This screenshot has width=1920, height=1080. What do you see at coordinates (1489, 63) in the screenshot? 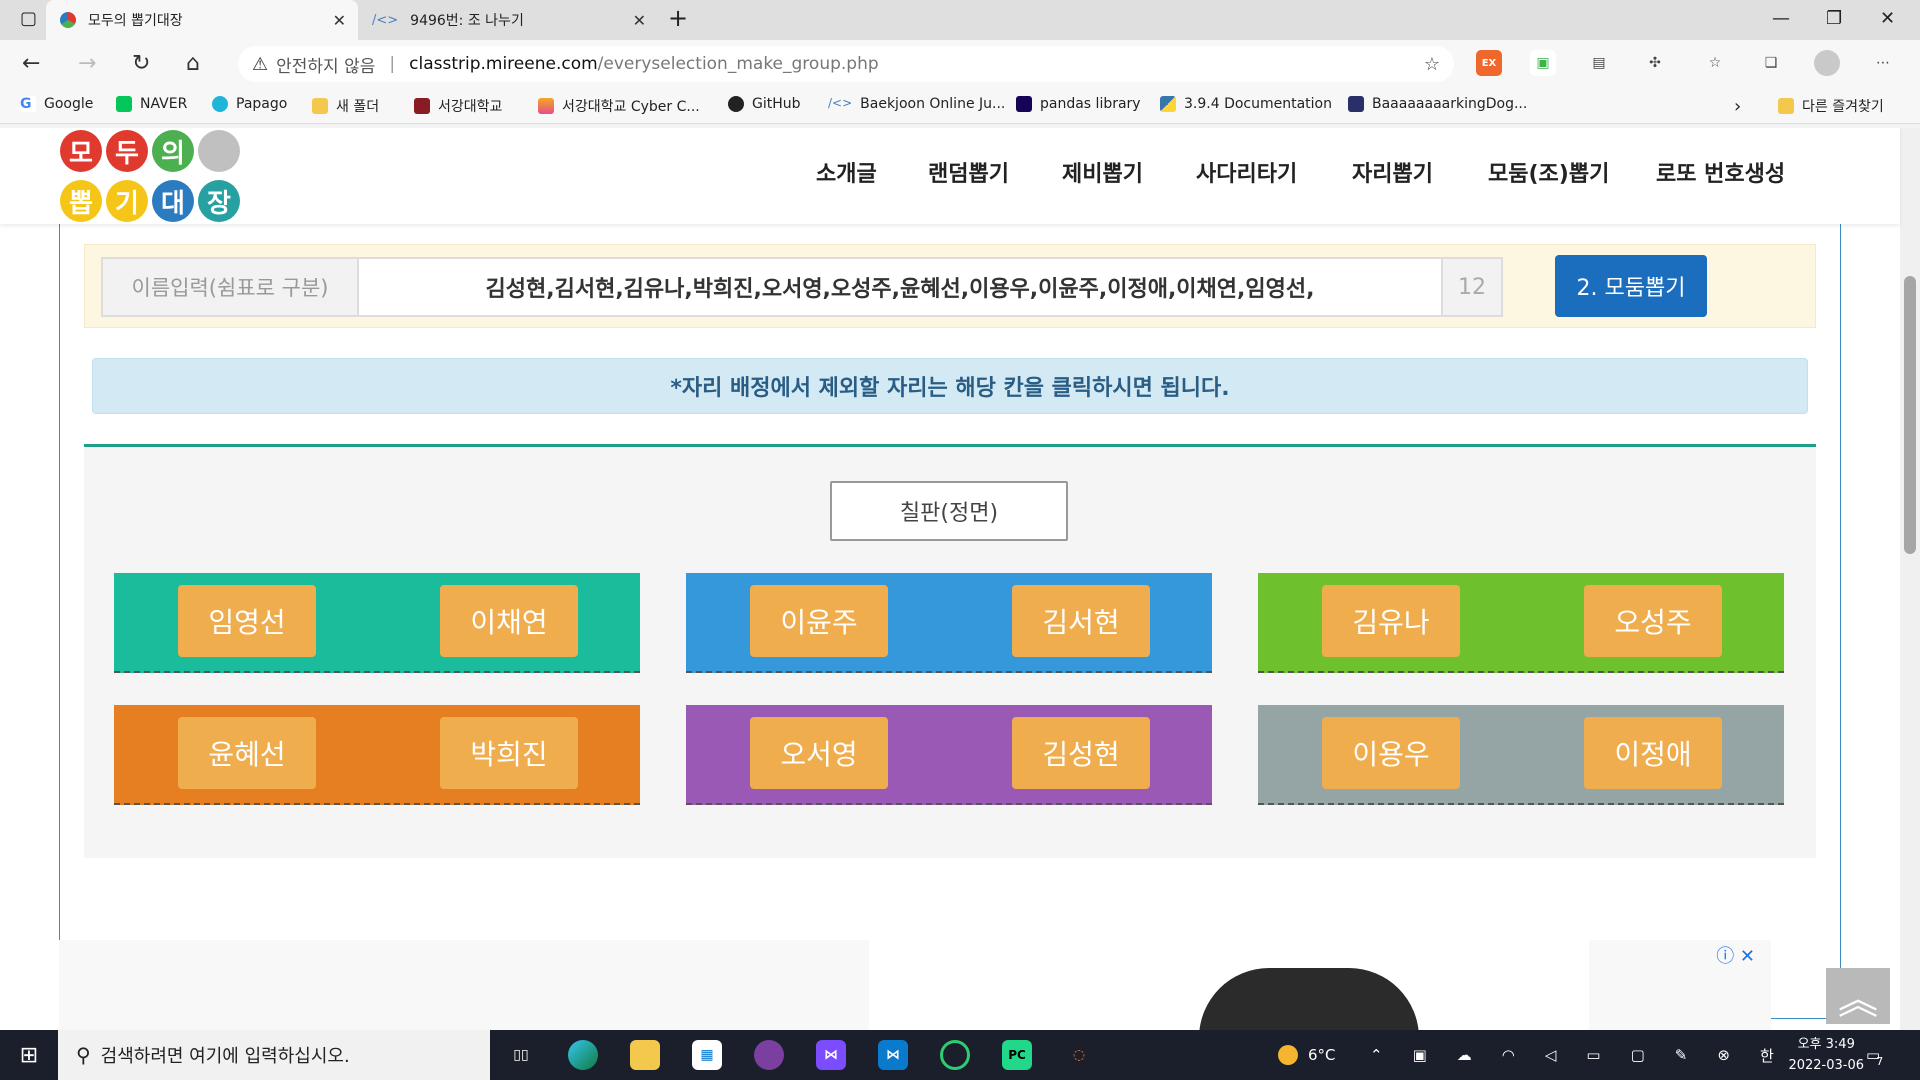
I see `ex-extension-icon: EX` at bounding box center [1489, 63].